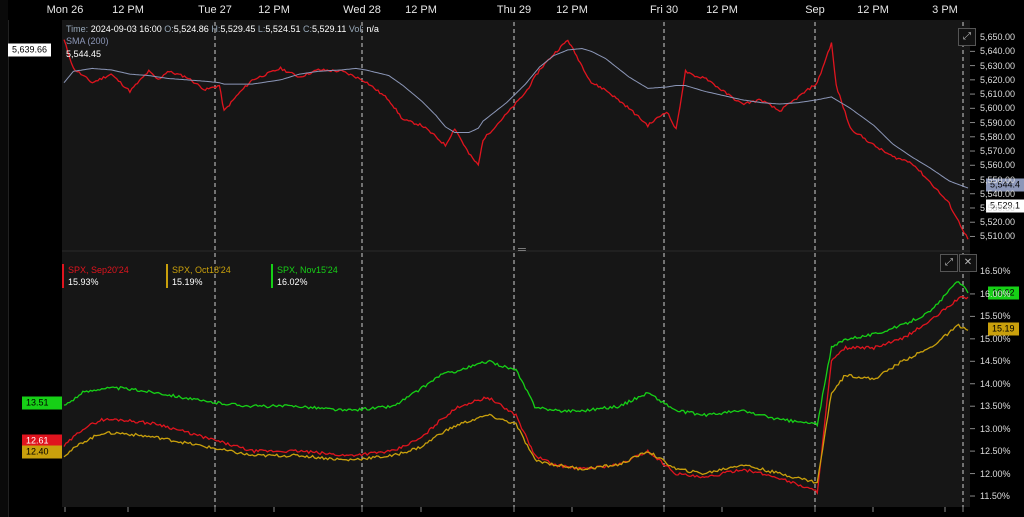 Image resolution: width=1024 pixels, height=517 pixels. What do you see at coordinates (995, 406) in the screenshot?
I see `y-tick-label: 13.50%` at bounding box center [995, 406].